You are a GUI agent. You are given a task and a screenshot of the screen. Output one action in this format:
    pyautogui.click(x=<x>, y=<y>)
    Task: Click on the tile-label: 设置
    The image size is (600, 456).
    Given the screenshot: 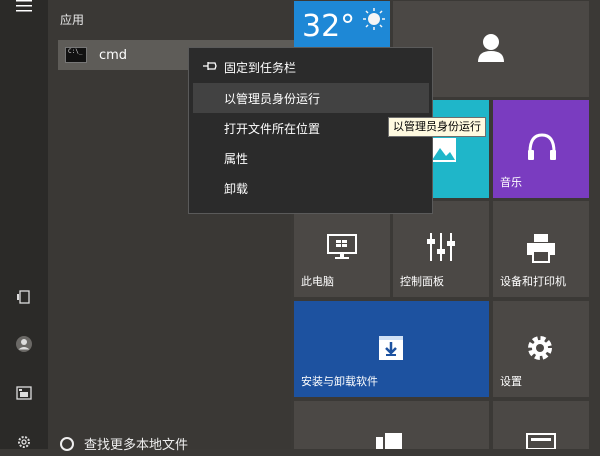 What is the action you would take?
    pyautogui.click(x=511, y=381)
    